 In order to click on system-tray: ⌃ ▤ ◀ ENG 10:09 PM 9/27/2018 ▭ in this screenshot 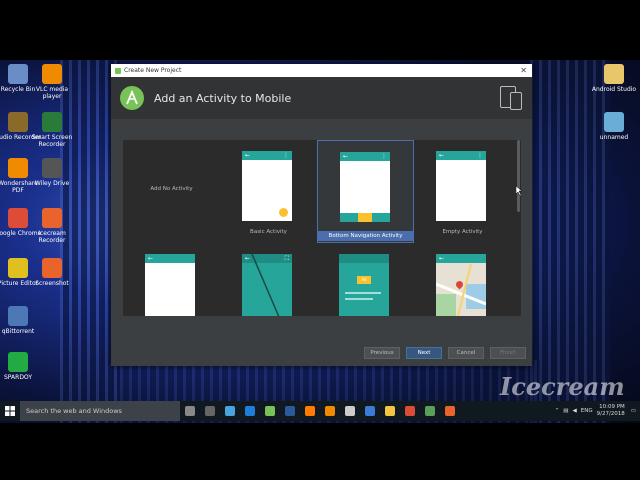, I will do `click(597, 411)`.